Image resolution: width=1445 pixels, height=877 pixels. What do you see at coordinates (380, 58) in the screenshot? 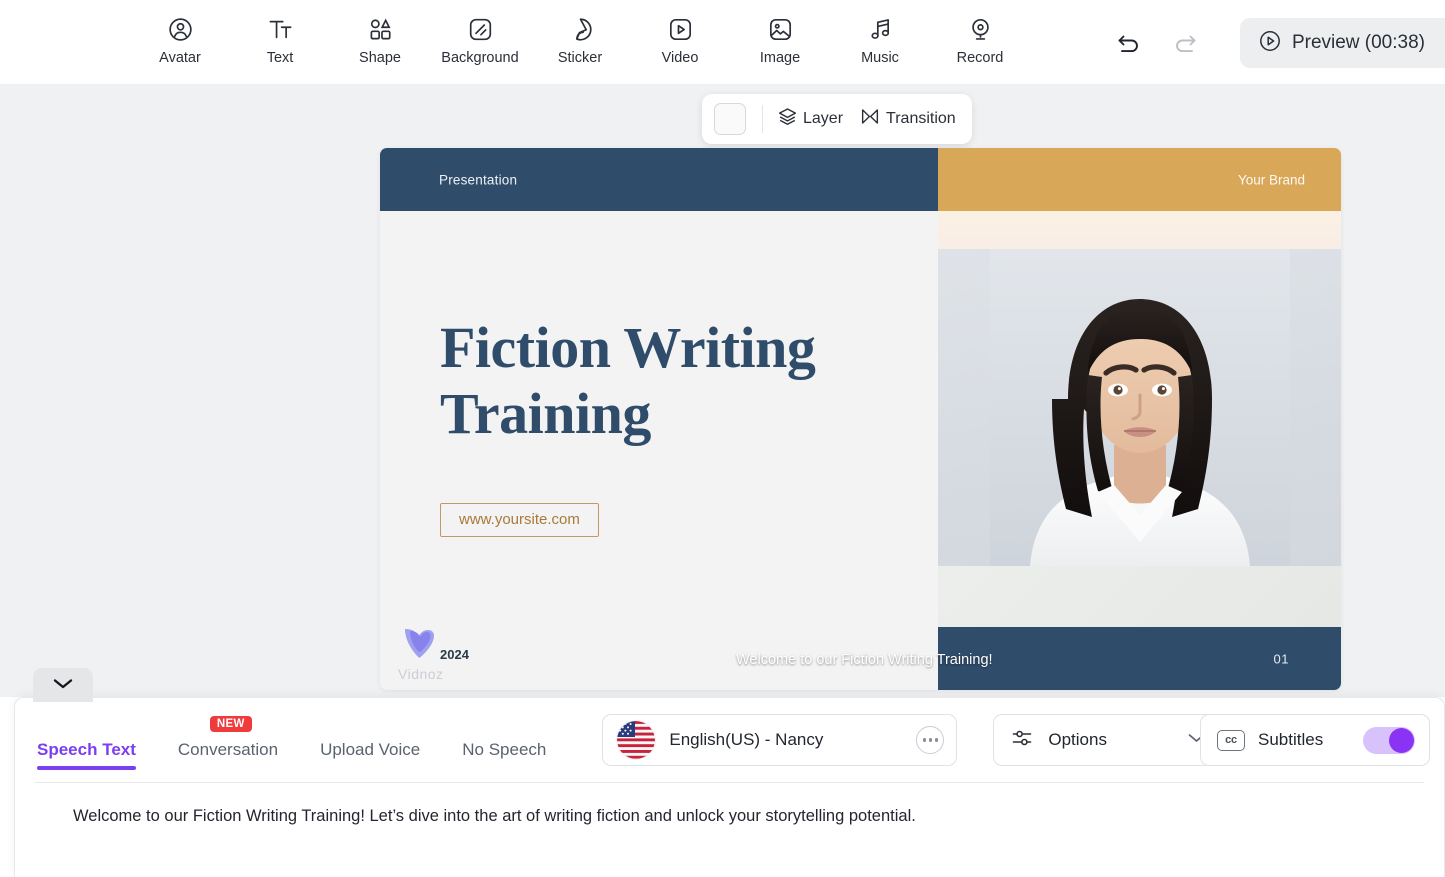
I see `toolbar-item-label: Shape` at bounding box center [380, 58].